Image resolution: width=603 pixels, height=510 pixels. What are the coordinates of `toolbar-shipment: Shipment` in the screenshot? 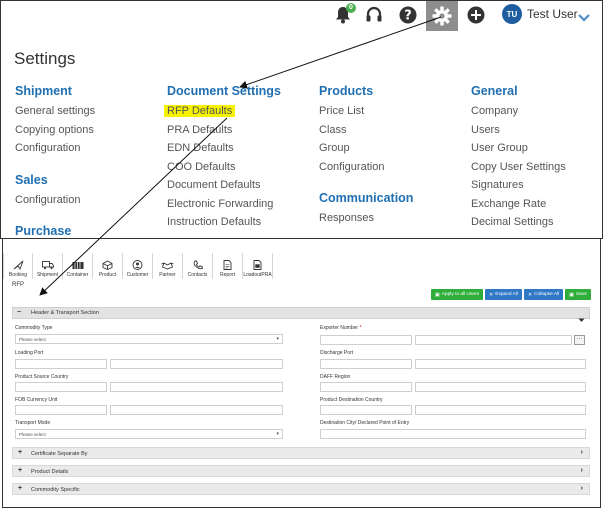 It's located at (48, 266).